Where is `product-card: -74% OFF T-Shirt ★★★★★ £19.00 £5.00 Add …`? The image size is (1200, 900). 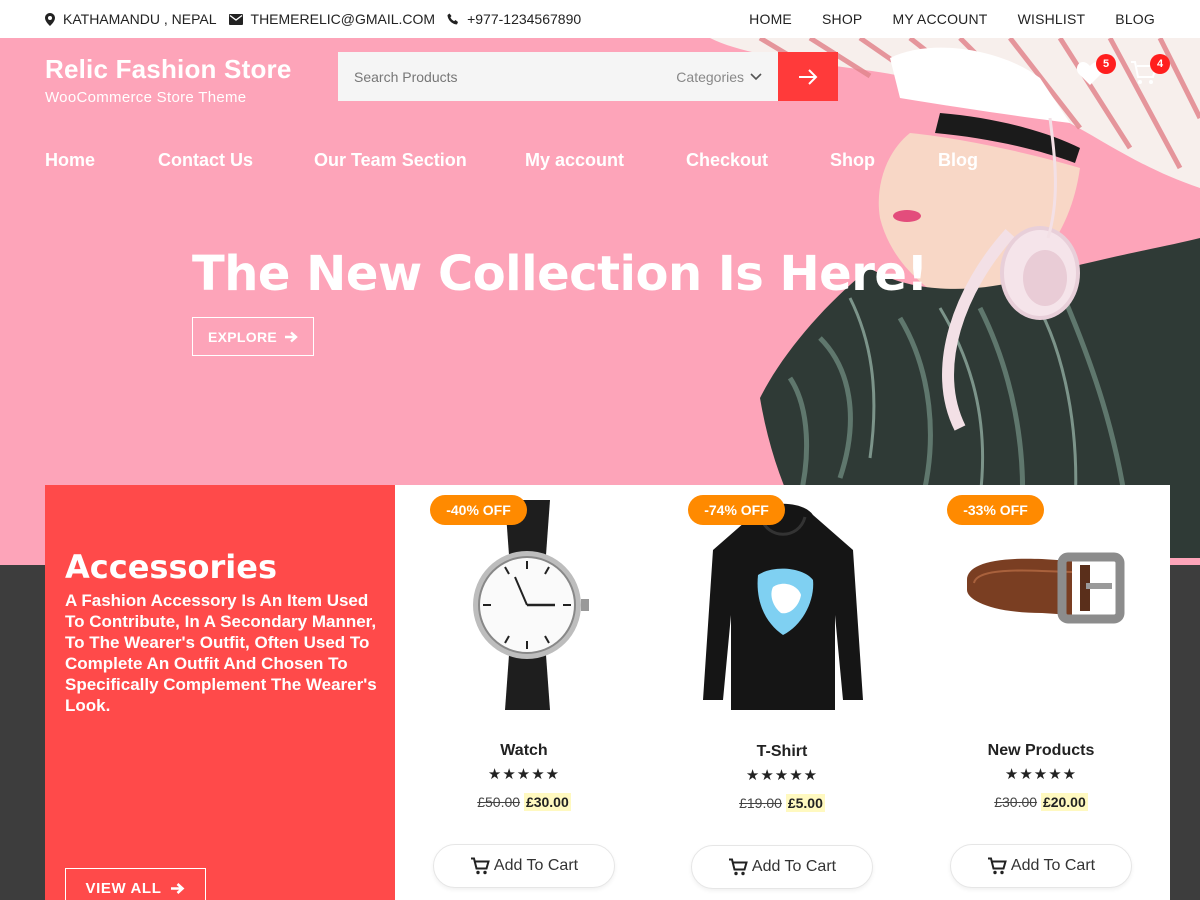 product-card: -74% OFF T-Shirt ★★★★★ £19.00 £5.00 Add … is located at coordinates (782, 692).